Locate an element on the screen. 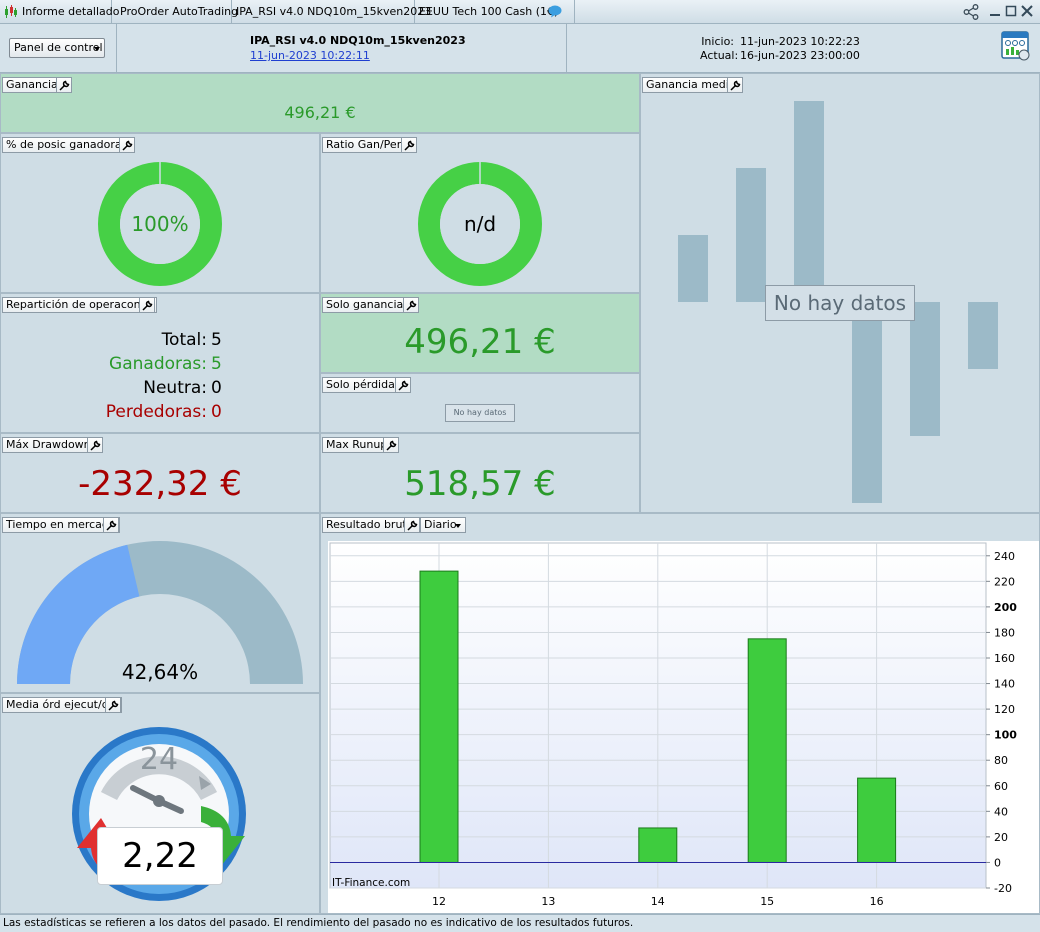 Image resolution: width=1040 pixels, height=932 pixels. ganancia-value: 496,21 € is located at coordinates (320, 112).